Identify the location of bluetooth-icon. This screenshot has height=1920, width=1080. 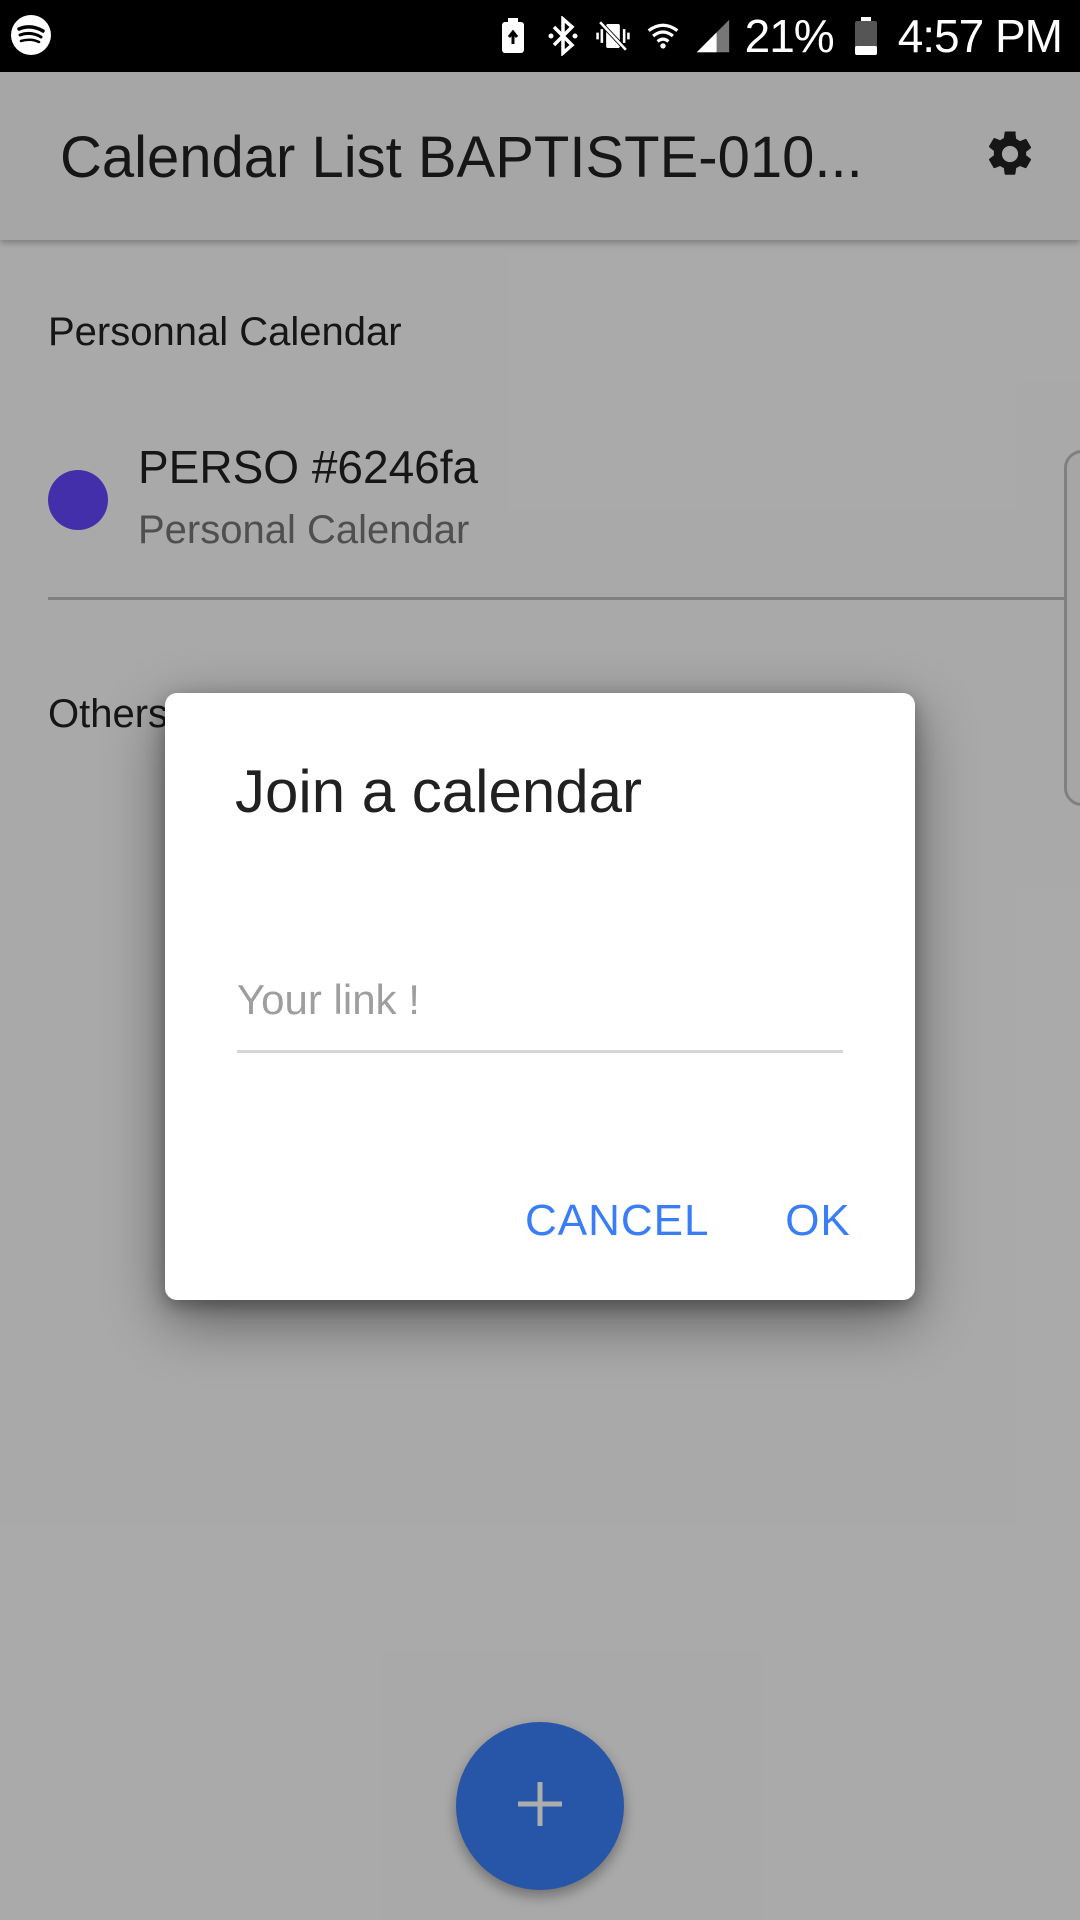
(563, 36).